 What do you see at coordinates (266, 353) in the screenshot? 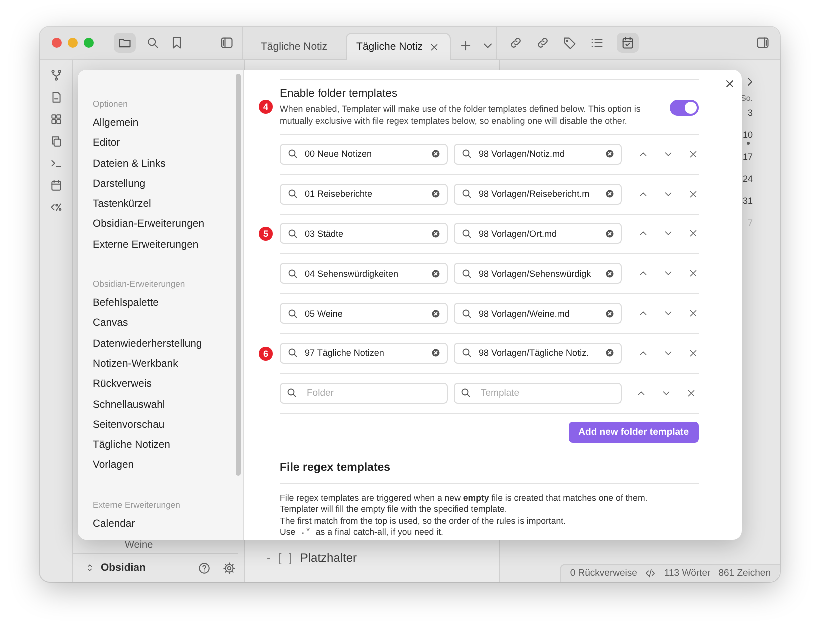
I see `callout-badge: 6` at bounding box center [266, 353].